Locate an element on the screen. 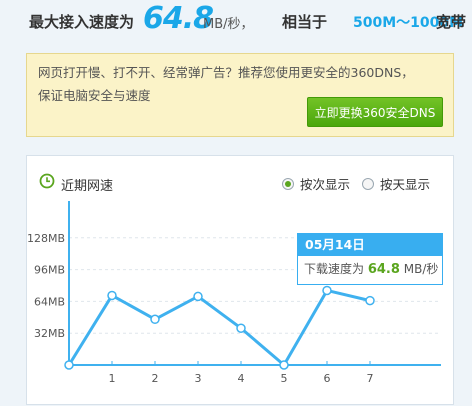  radio-view-by-day-label: 按天显示 is located at coordinates (405, 184).